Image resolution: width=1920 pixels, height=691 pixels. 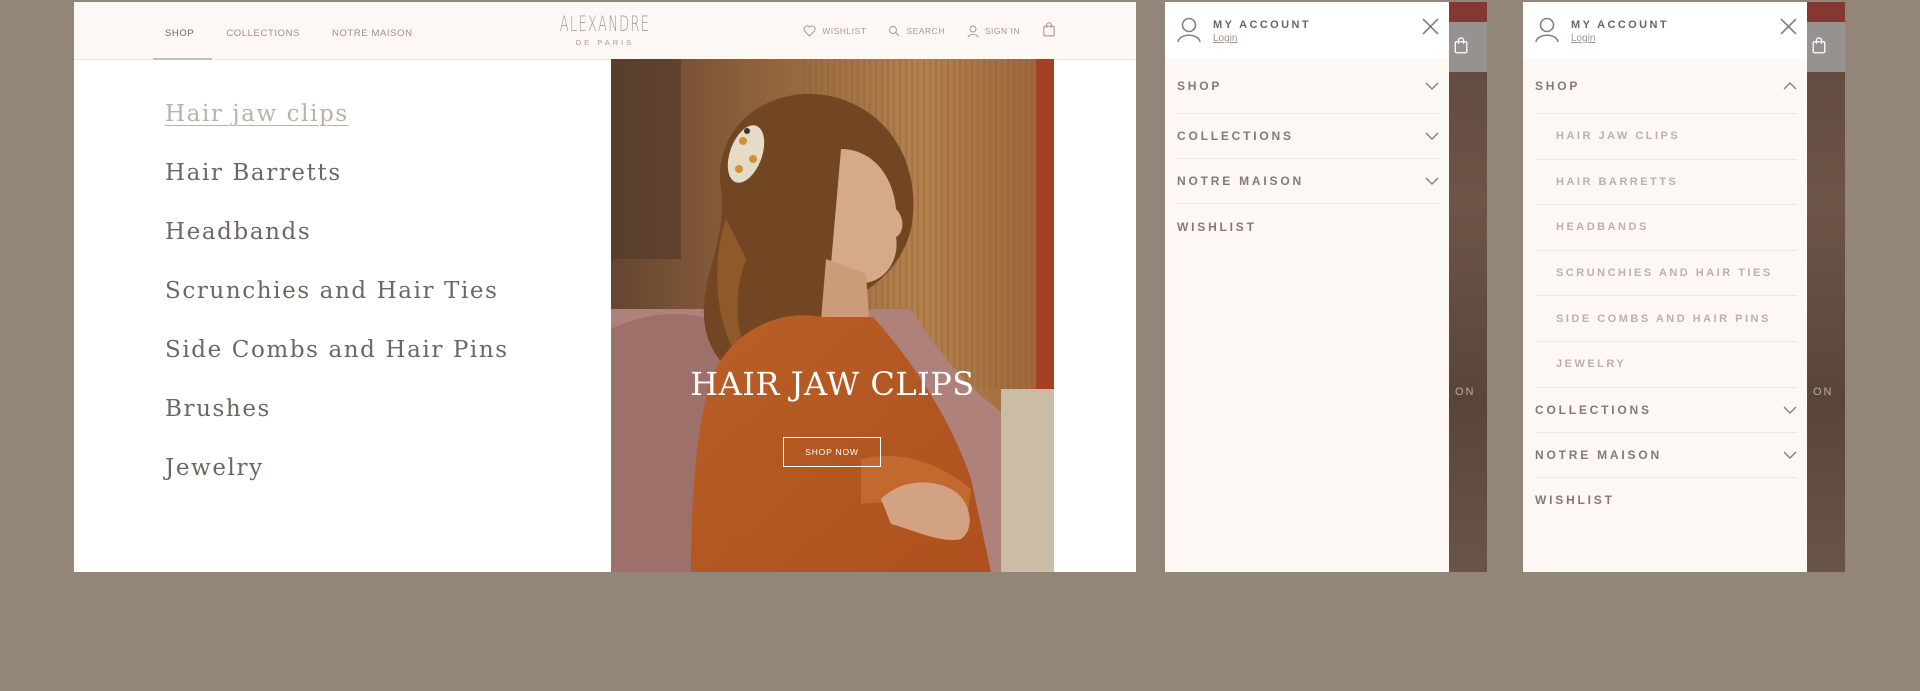 What do you see at coordinates (337, 249) in the screenshot?
I see `category-headbands: Headbands` at bounding box center [337, 249].